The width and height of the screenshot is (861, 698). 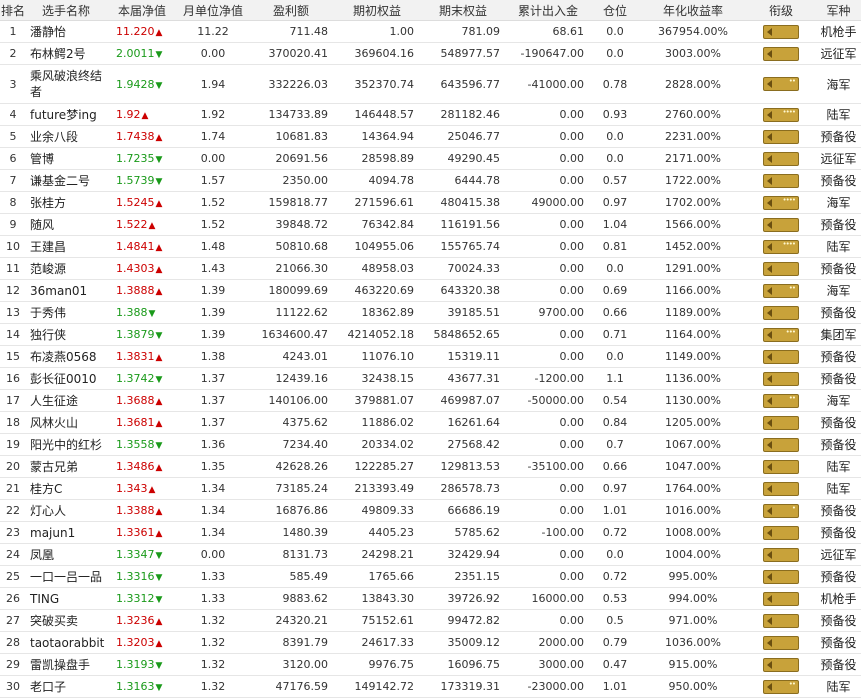 What do you see at coordinates (66, 466) in the screenshot?
I see `player-name-link: 蒙古兄弟` at bounding box center [66, 466].